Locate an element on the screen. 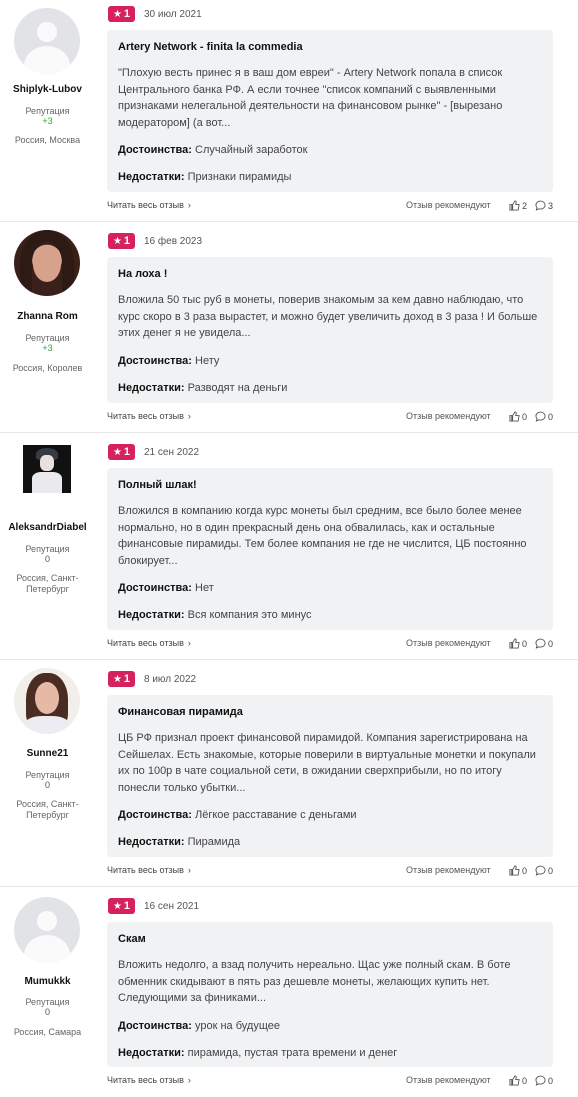 The height and width of the screenshot is (1097, 578). review-title: Полный шлак! is located at coordinates (330, 485).